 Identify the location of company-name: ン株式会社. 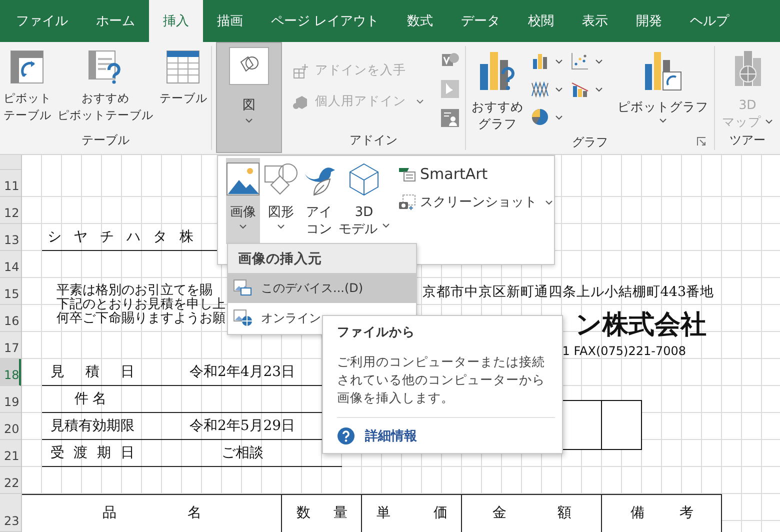
(641, 325).